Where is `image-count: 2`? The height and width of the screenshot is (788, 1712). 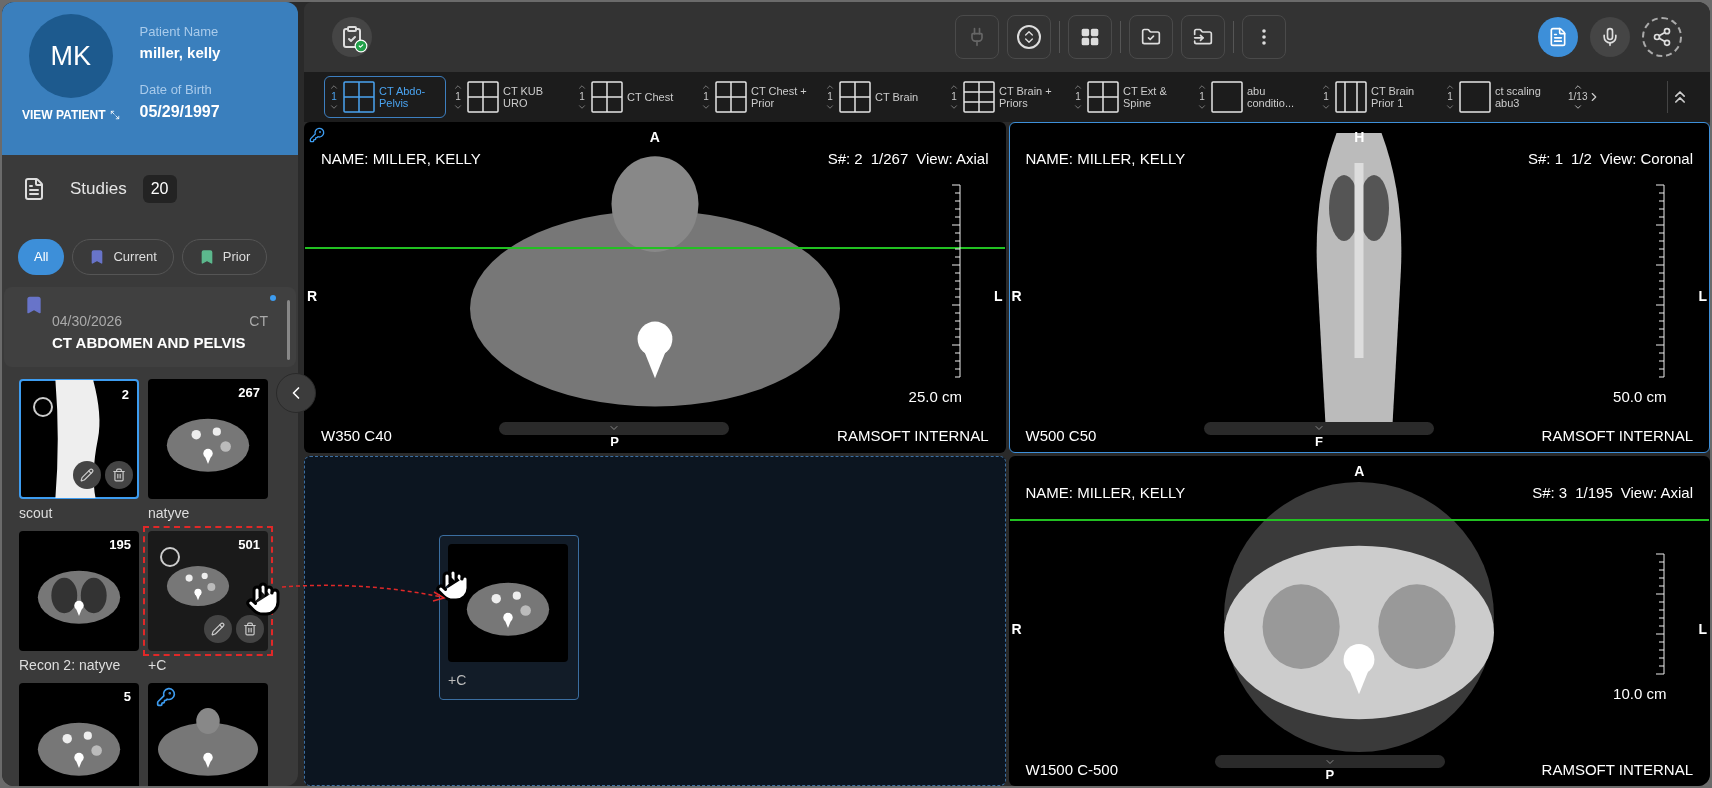
image-count: 2 is located at coordinates (125, 394).